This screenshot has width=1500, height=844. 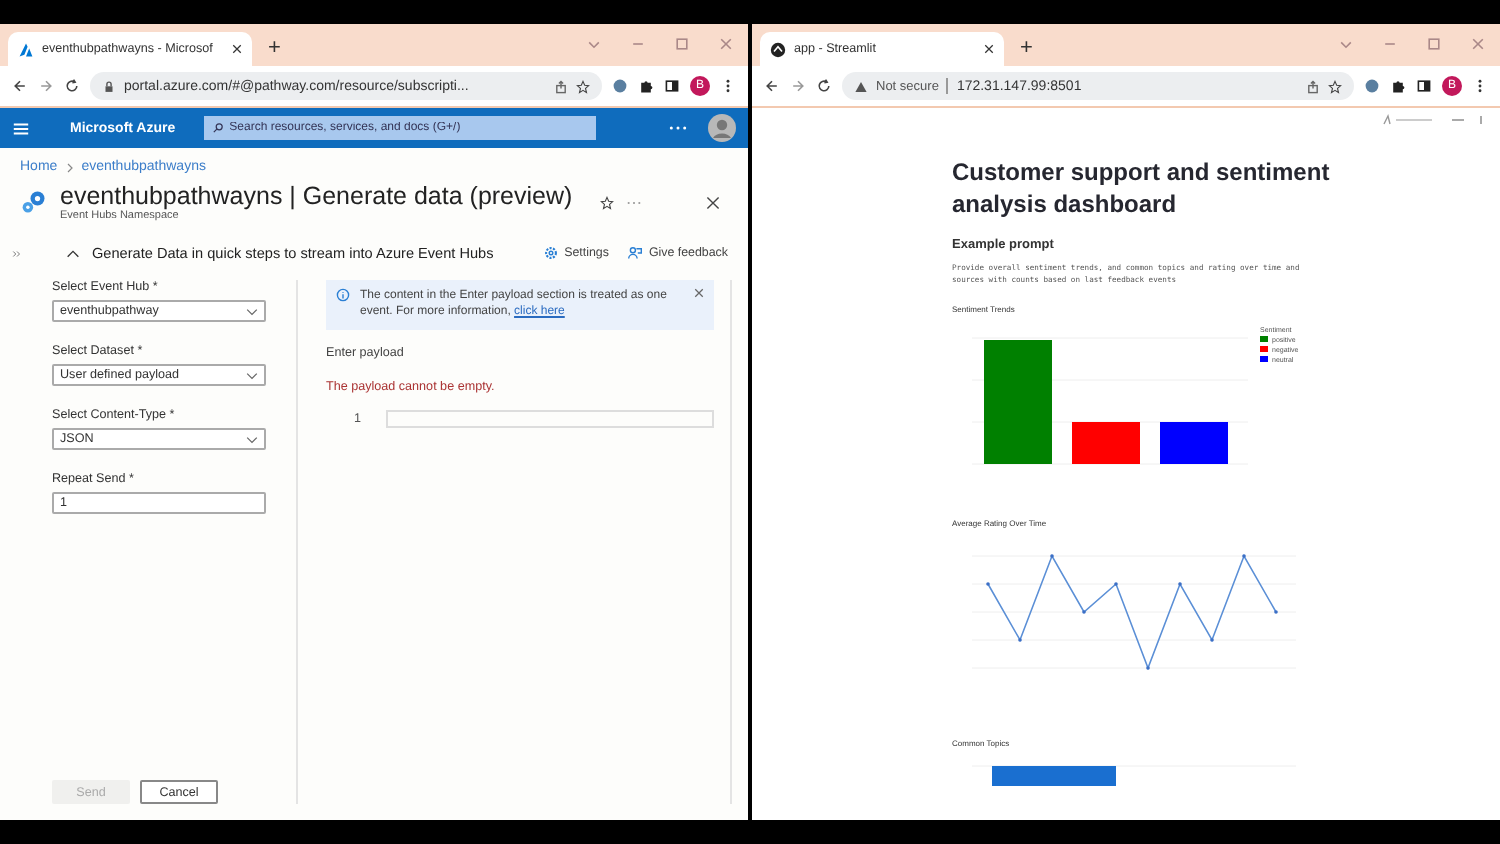 What do you see at coordinates (73, 253) in the screenshot?
I see `collapse-icon` at bounding box center [73, 253].